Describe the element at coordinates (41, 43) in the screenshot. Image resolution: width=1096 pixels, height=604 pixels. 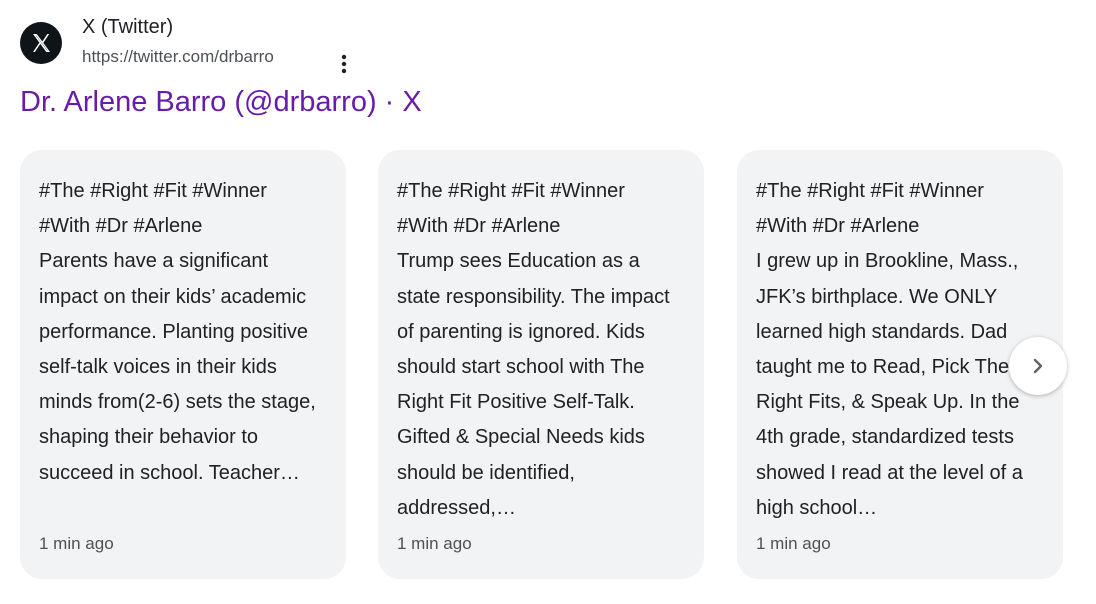
I see `x-logo-icon` at that location.